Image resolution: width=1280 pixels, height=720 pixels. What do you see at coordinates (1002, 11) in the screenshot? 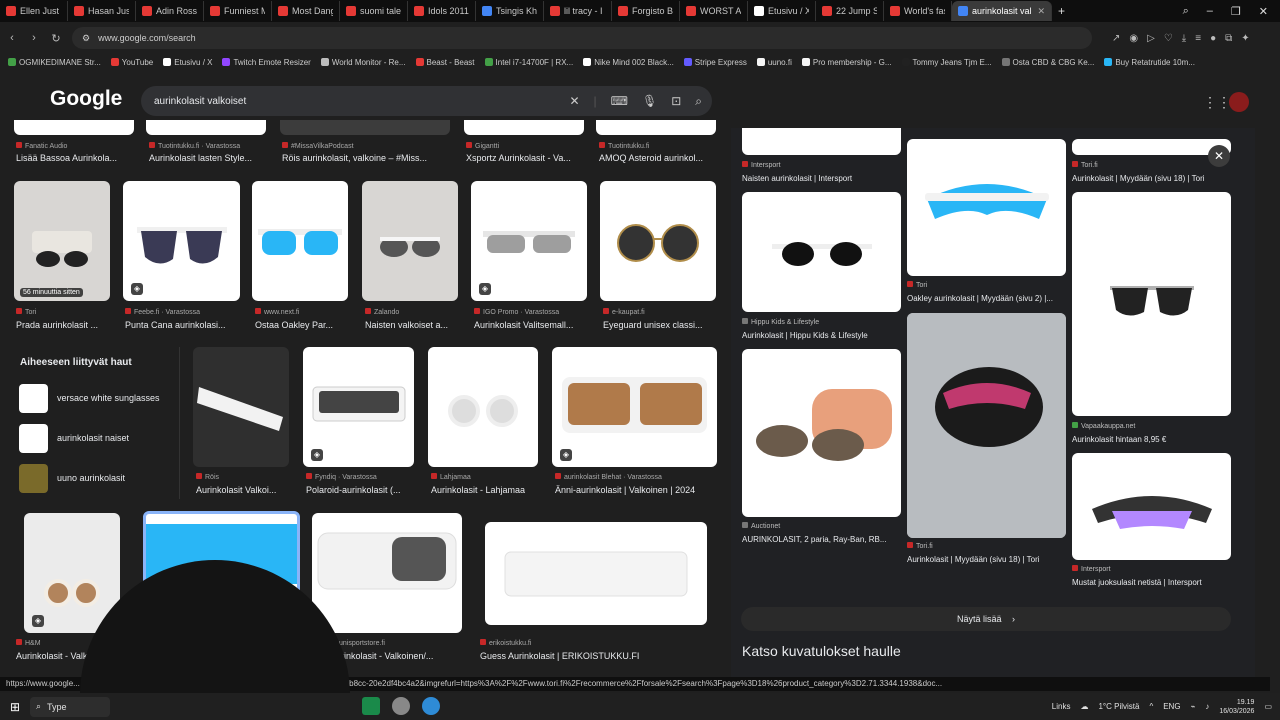
I see `browser-tab: aurinkolasit valkoiset - ✕` at bounding box center [1002, 11].